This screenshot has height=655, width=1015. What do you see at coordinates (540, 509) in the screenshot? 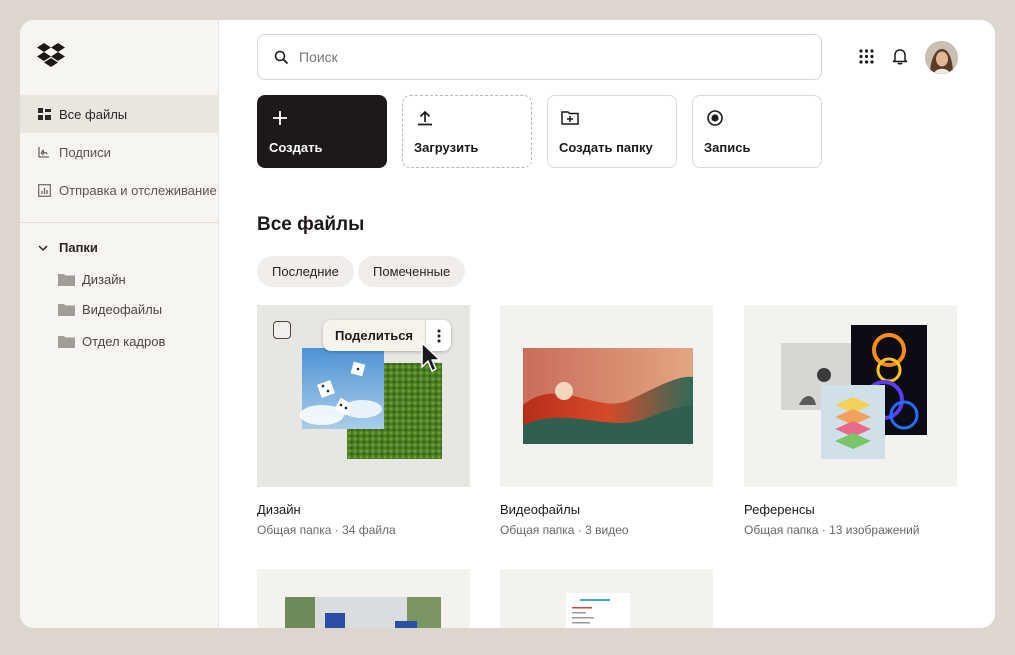
I see `card-title: Видеофайлы` at bounding box center [540, 509].